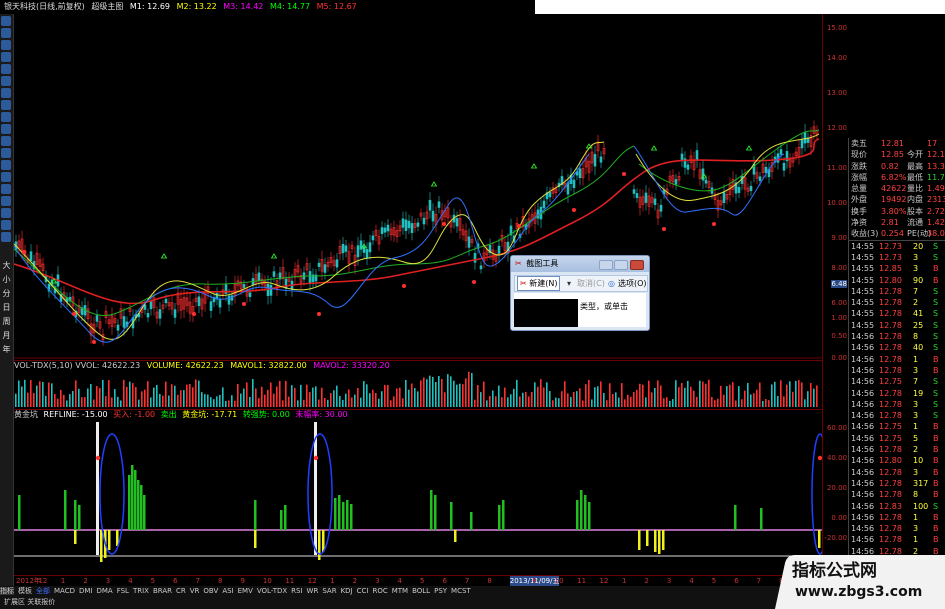 This screenshot has height=609, width=945. What do you see at coordinates (25, 591) in the screenshot?
I see `tab-模板: 模板` at bounding box center [25, 591].